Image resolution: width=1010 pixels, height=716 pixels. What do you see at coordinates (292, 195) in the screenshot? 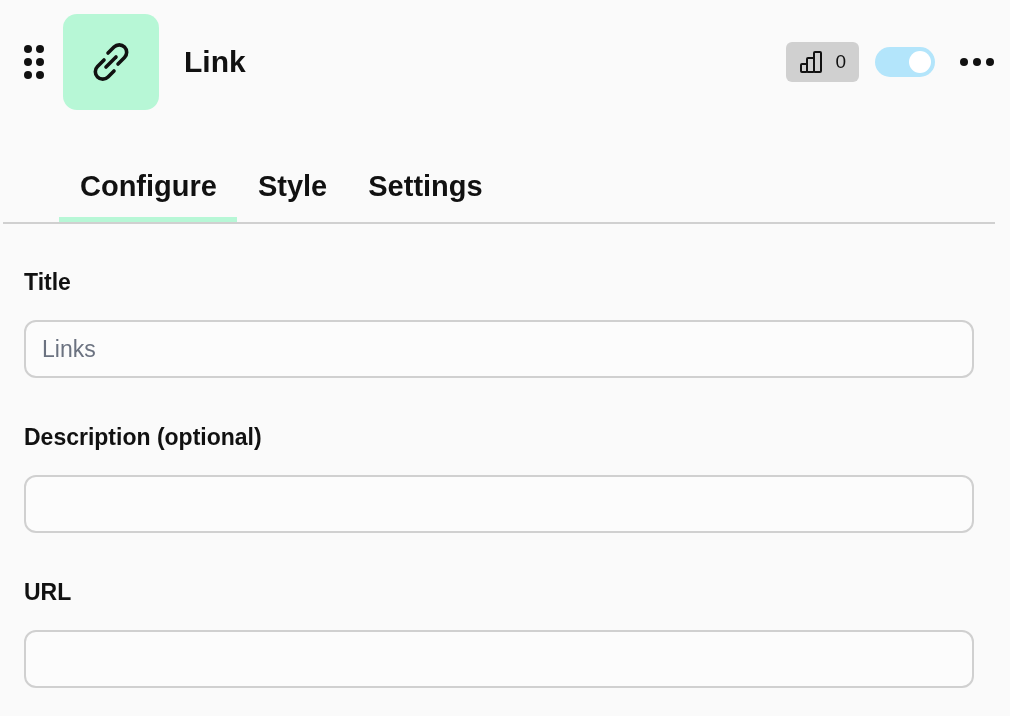
I see `tab: Style` at bounding box center [292, 195].